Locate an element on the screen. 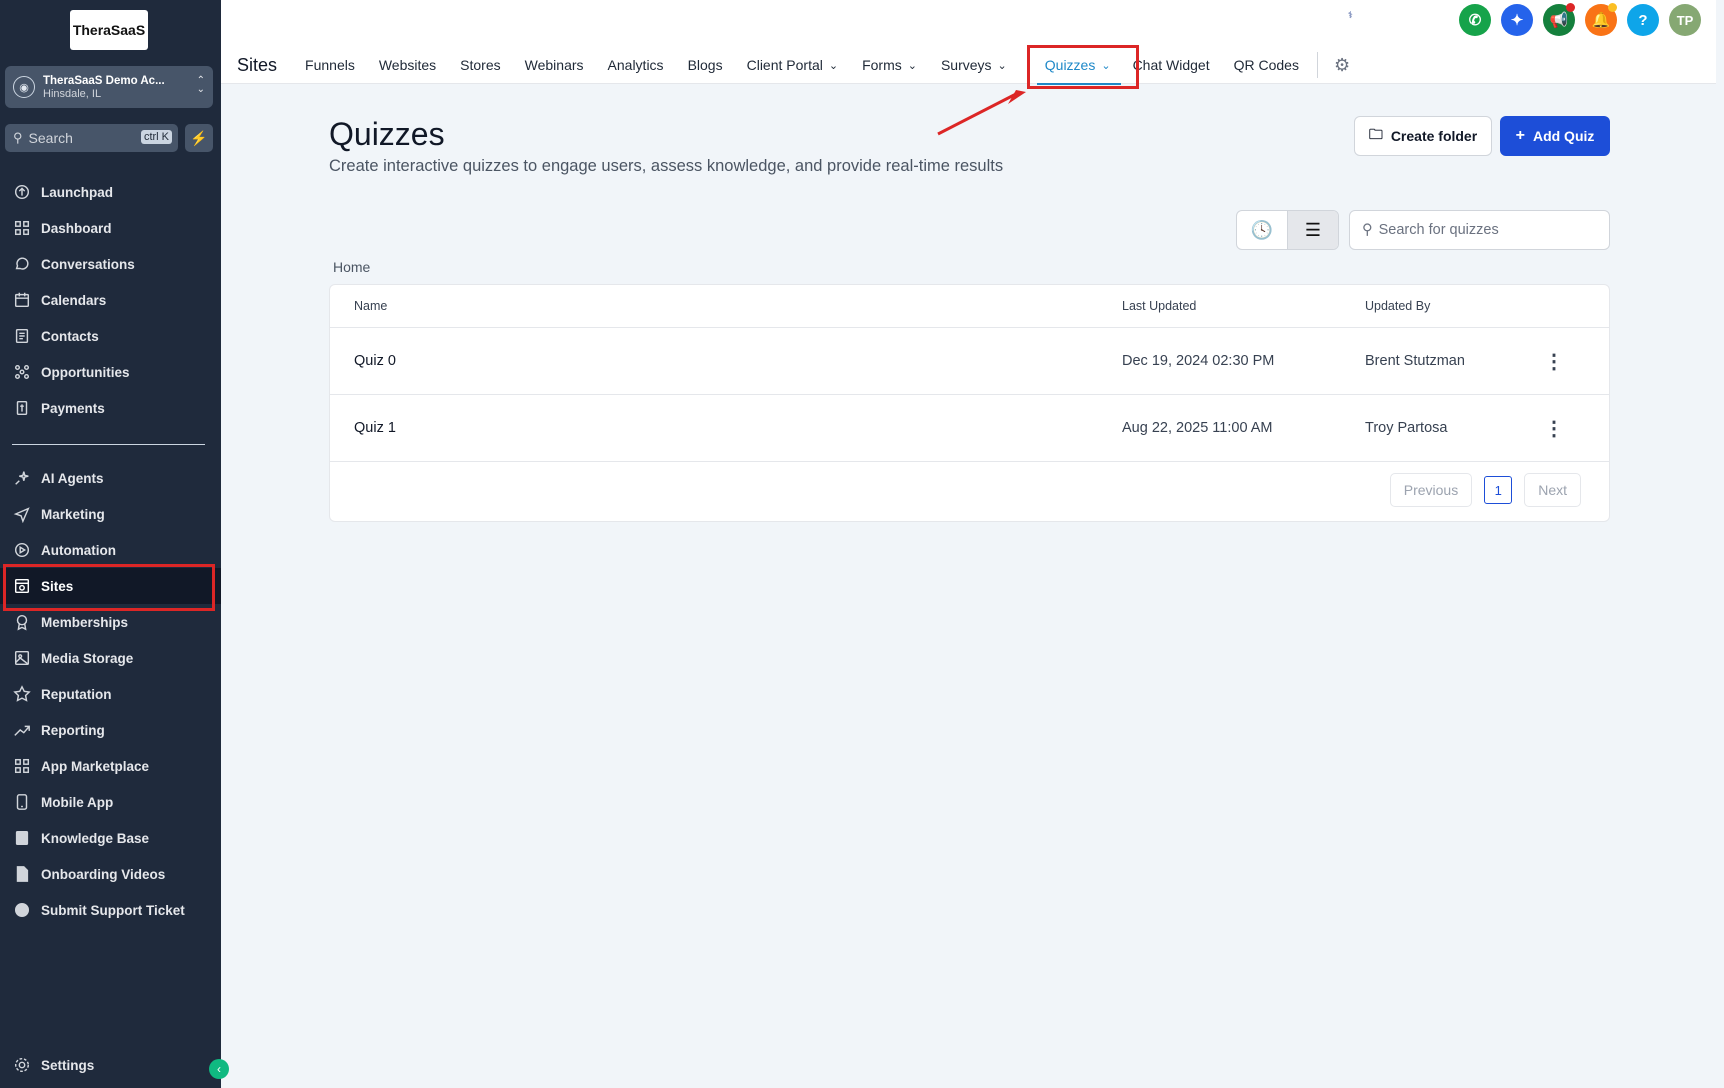 This screenshot has height=1088, width=1724. sidebar-item-label: Submit Support Ticket is located at coordinates (113, 910).